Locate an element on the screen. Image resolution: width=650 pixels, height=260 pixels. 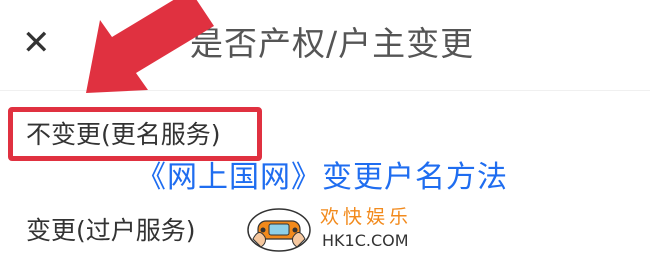
pointer-arrow-shape is located at coordinates (150, 46).